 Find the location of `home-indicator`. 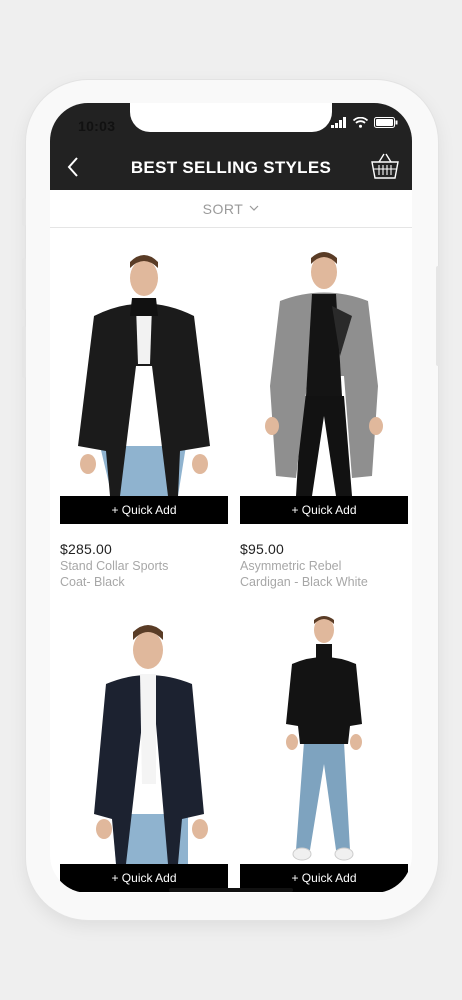

home-indicator is located at coordinates (231, 890).